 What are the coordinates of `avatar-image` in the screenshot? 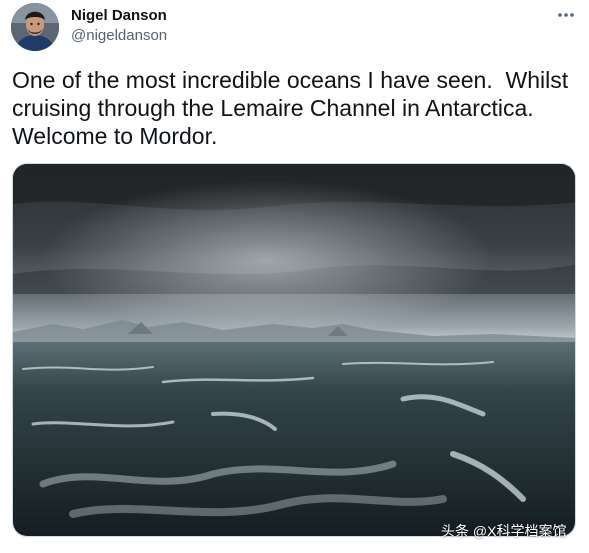 It's located at (35, 27).